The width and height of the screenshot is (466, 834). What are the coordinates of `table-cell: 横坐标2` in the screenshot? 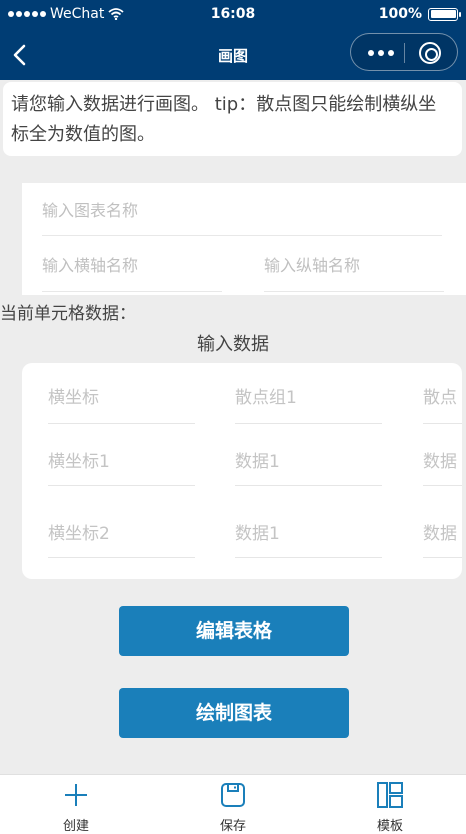 It's located at (121, 538).